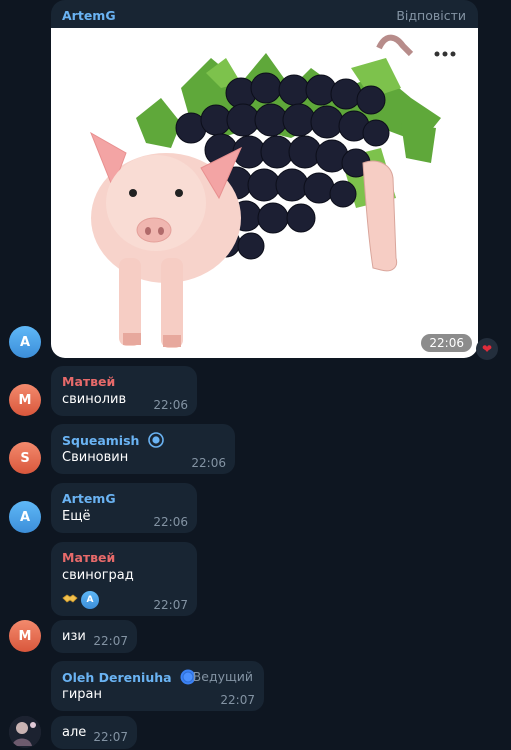  What do you see at coordinates (70, 600) in the screenshot?
I see `handshake-icon` at bounding box center [70, 600].